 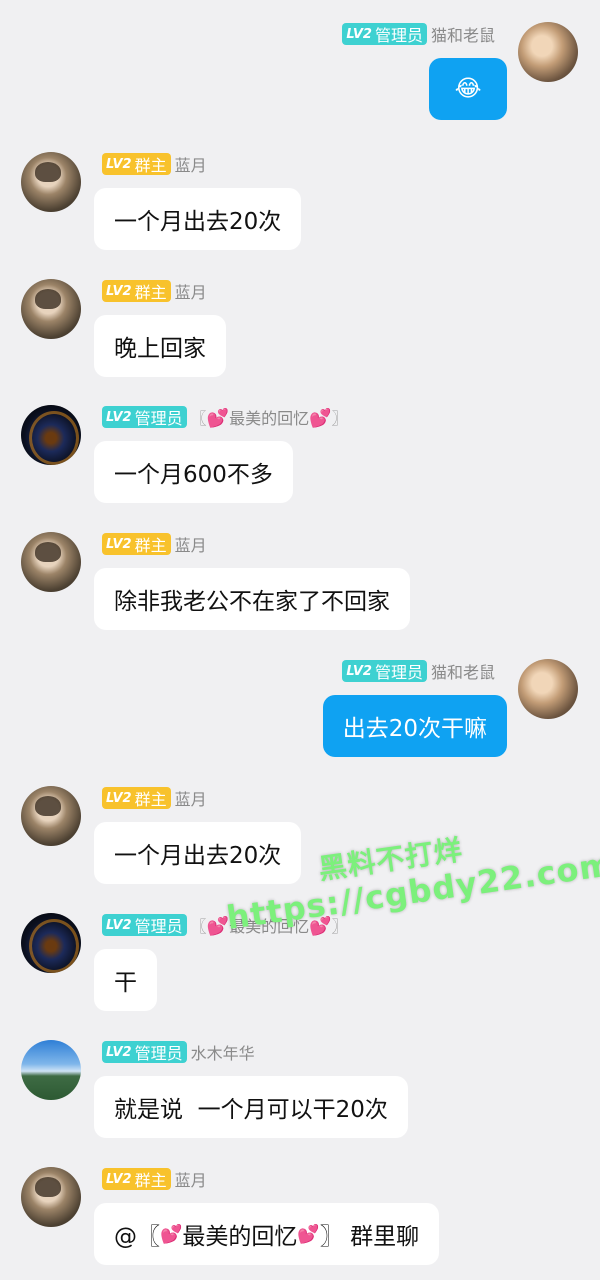 I want to click on message-bubble: 出去20次干嘛, so click(x=414, y=726).